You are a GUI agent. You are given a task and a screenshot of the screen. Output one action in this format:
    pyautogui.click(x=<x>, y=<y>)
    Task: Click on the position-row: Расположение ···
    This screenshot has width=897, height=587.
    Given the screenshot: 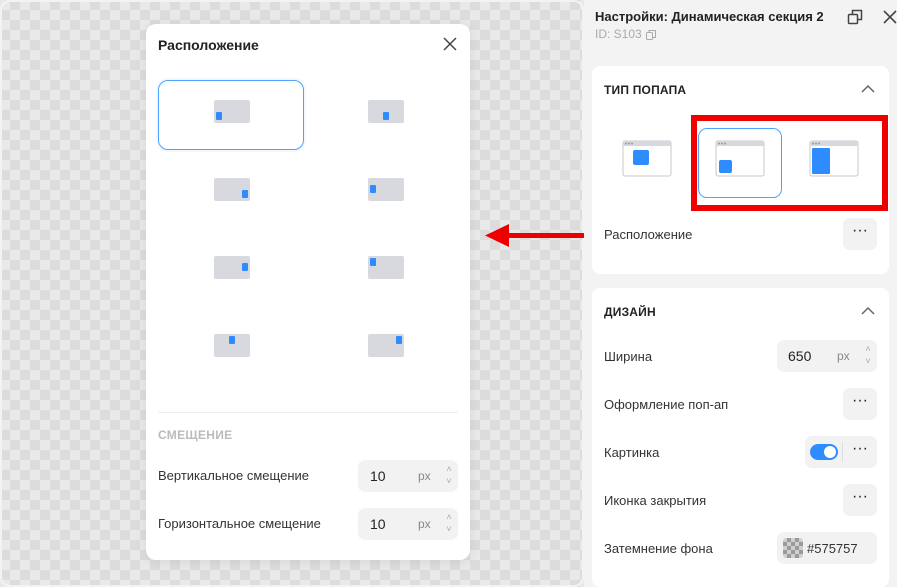 What is the action you would take?
    pyautogui.click(x=740, y=234)
    